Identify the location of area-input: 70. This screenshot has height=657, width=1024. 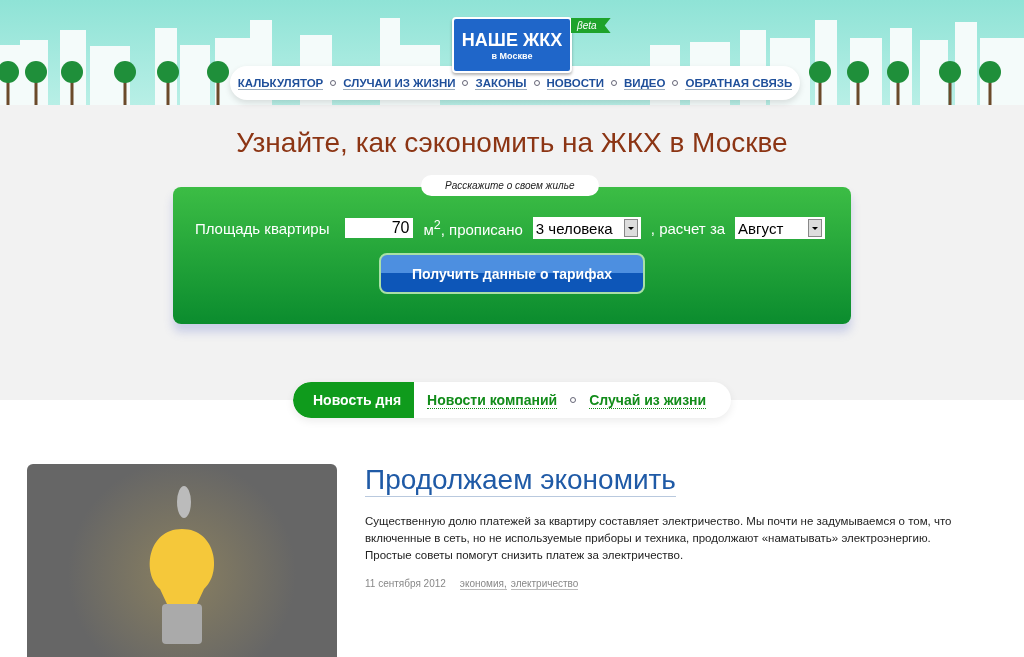
(379, 228).